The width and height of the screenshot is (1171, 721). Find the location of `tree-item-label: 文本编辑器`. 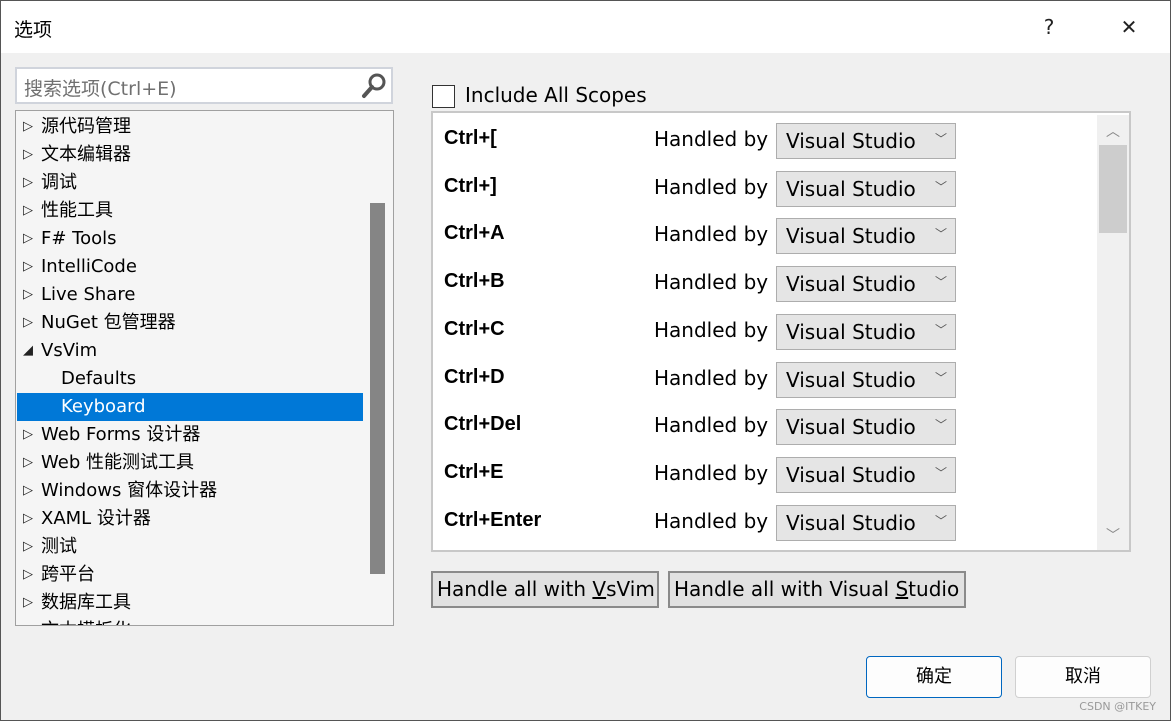

tree-item-label: 文本编辑器 is located at coordinates (86, 154).